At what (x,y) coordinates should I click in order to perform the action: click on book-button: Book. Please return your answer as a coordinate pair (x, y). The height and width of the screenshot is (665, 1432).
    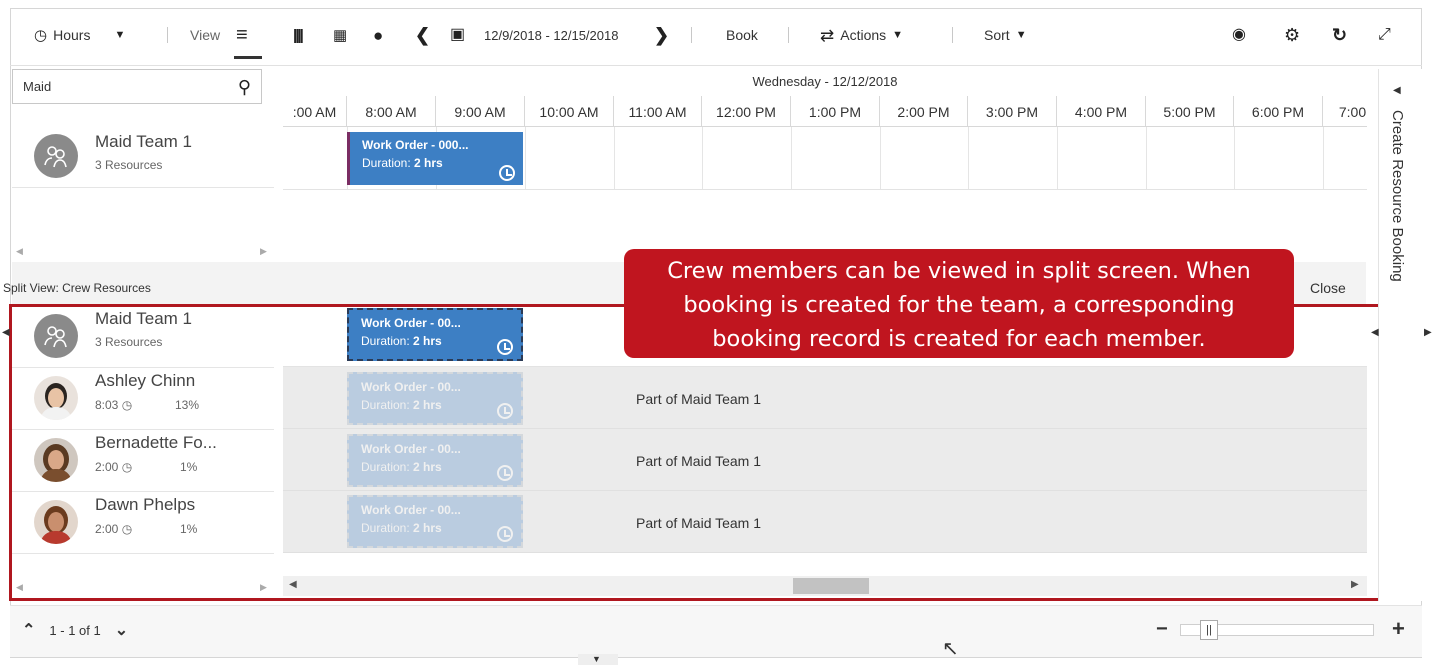
    Looking at the image, I should click on (742, 35).